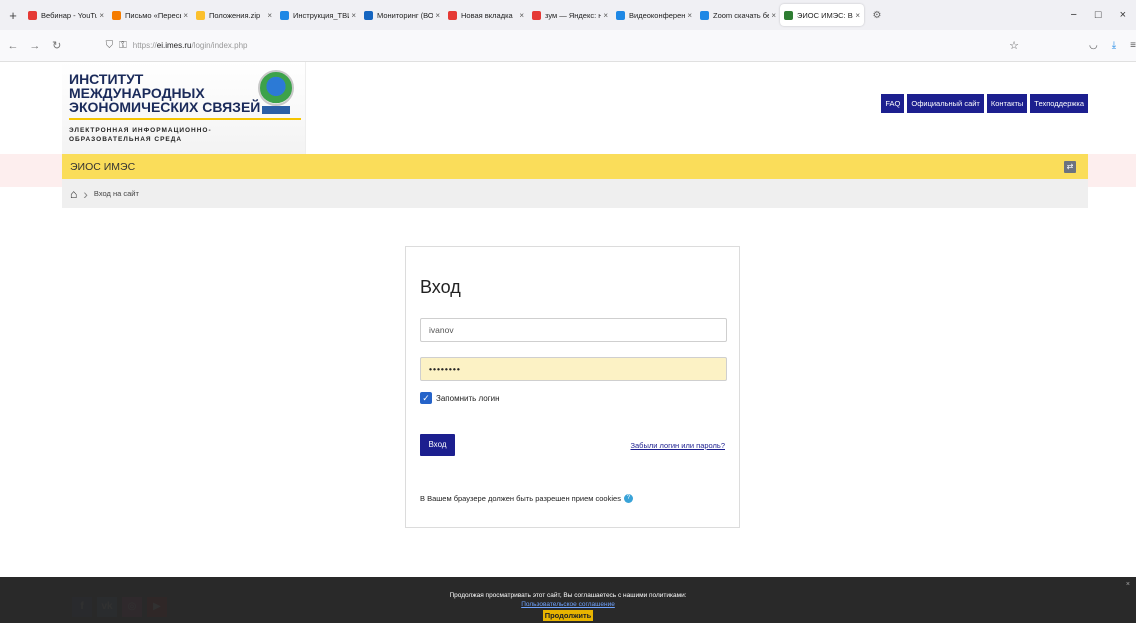  Describe the element at coordinates (1073, 15) in the screenshot. I see `minimize-icon: −` at that location.